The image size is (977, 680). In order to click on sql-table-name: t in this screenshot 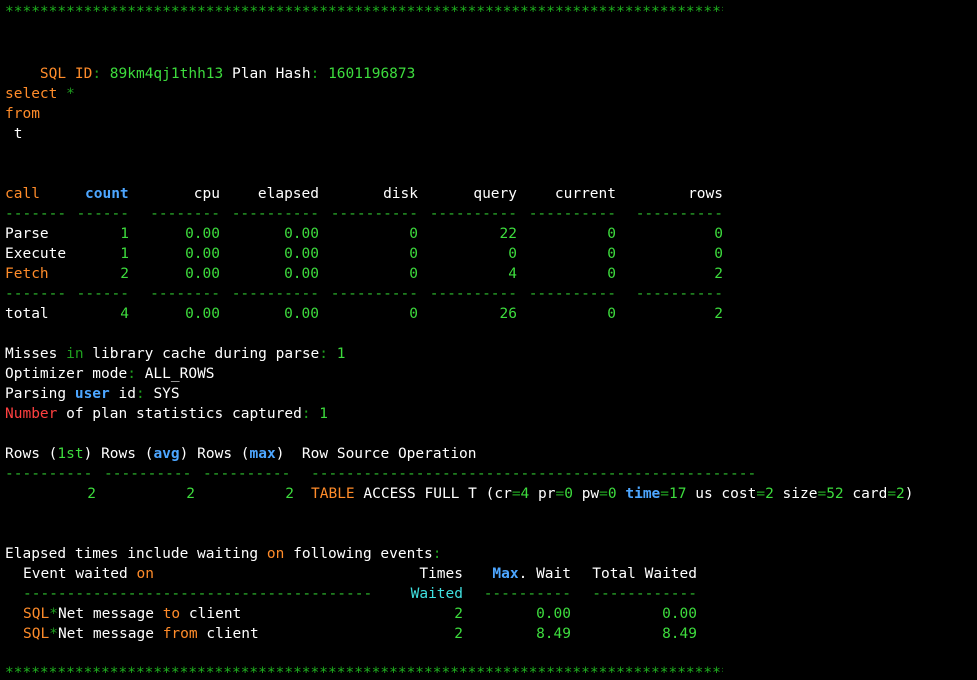, I will do `click(18, 134)`.